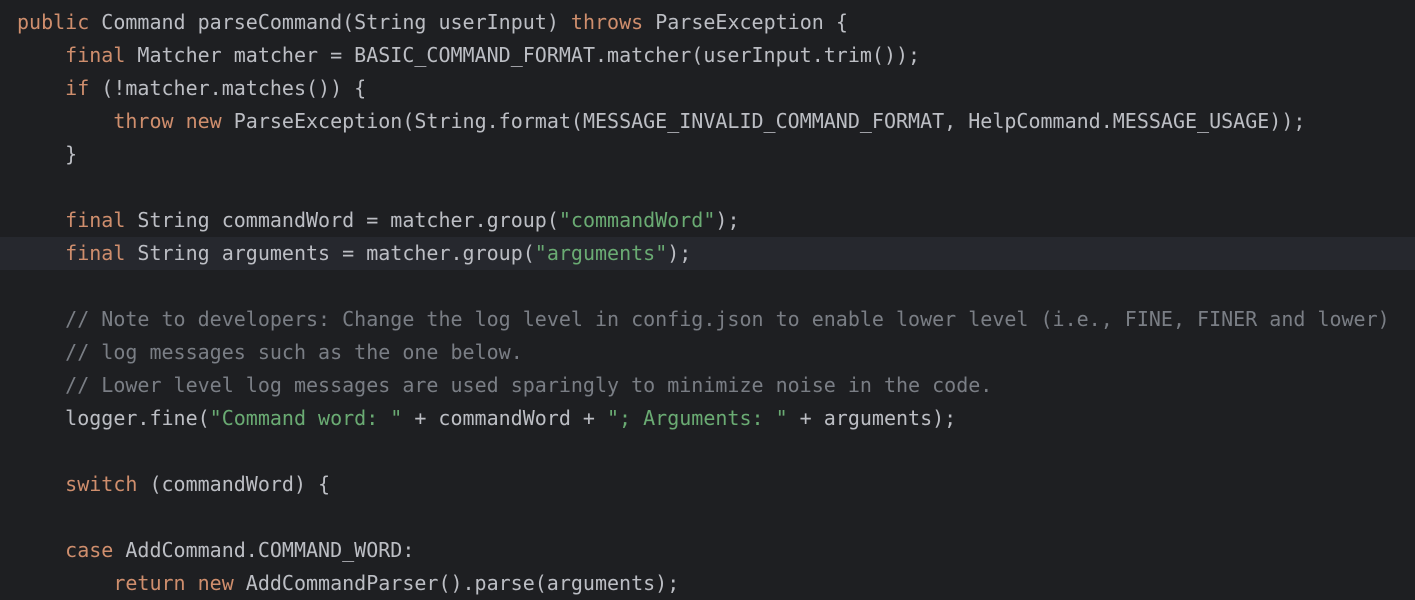 This screenshot has height=600, width=1415. I want to click on code-token: + commandWord +, so click(505, 418).